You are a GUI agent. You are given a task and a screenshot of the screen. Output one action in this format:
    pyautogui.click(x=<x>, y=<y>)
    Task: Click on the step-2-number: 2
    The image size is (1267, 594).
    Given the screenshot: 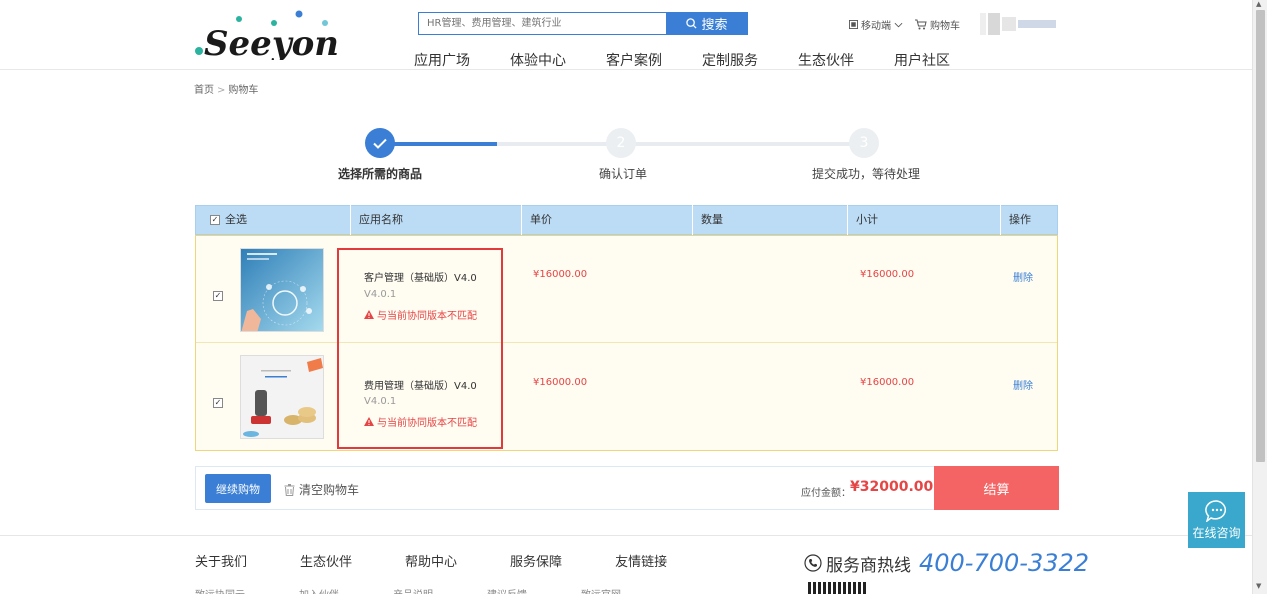 What is the action you would take?
    pyautogui.click(x=621, y=143)
    